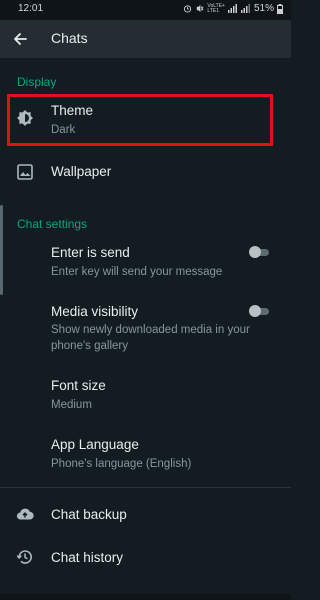 The width and height of the screenshot is (320, 600). What do you see at coordinates (95, 311) in the screenshot?
I see `media-visibility-title: Media visibility` at bounding box center [95, 311].